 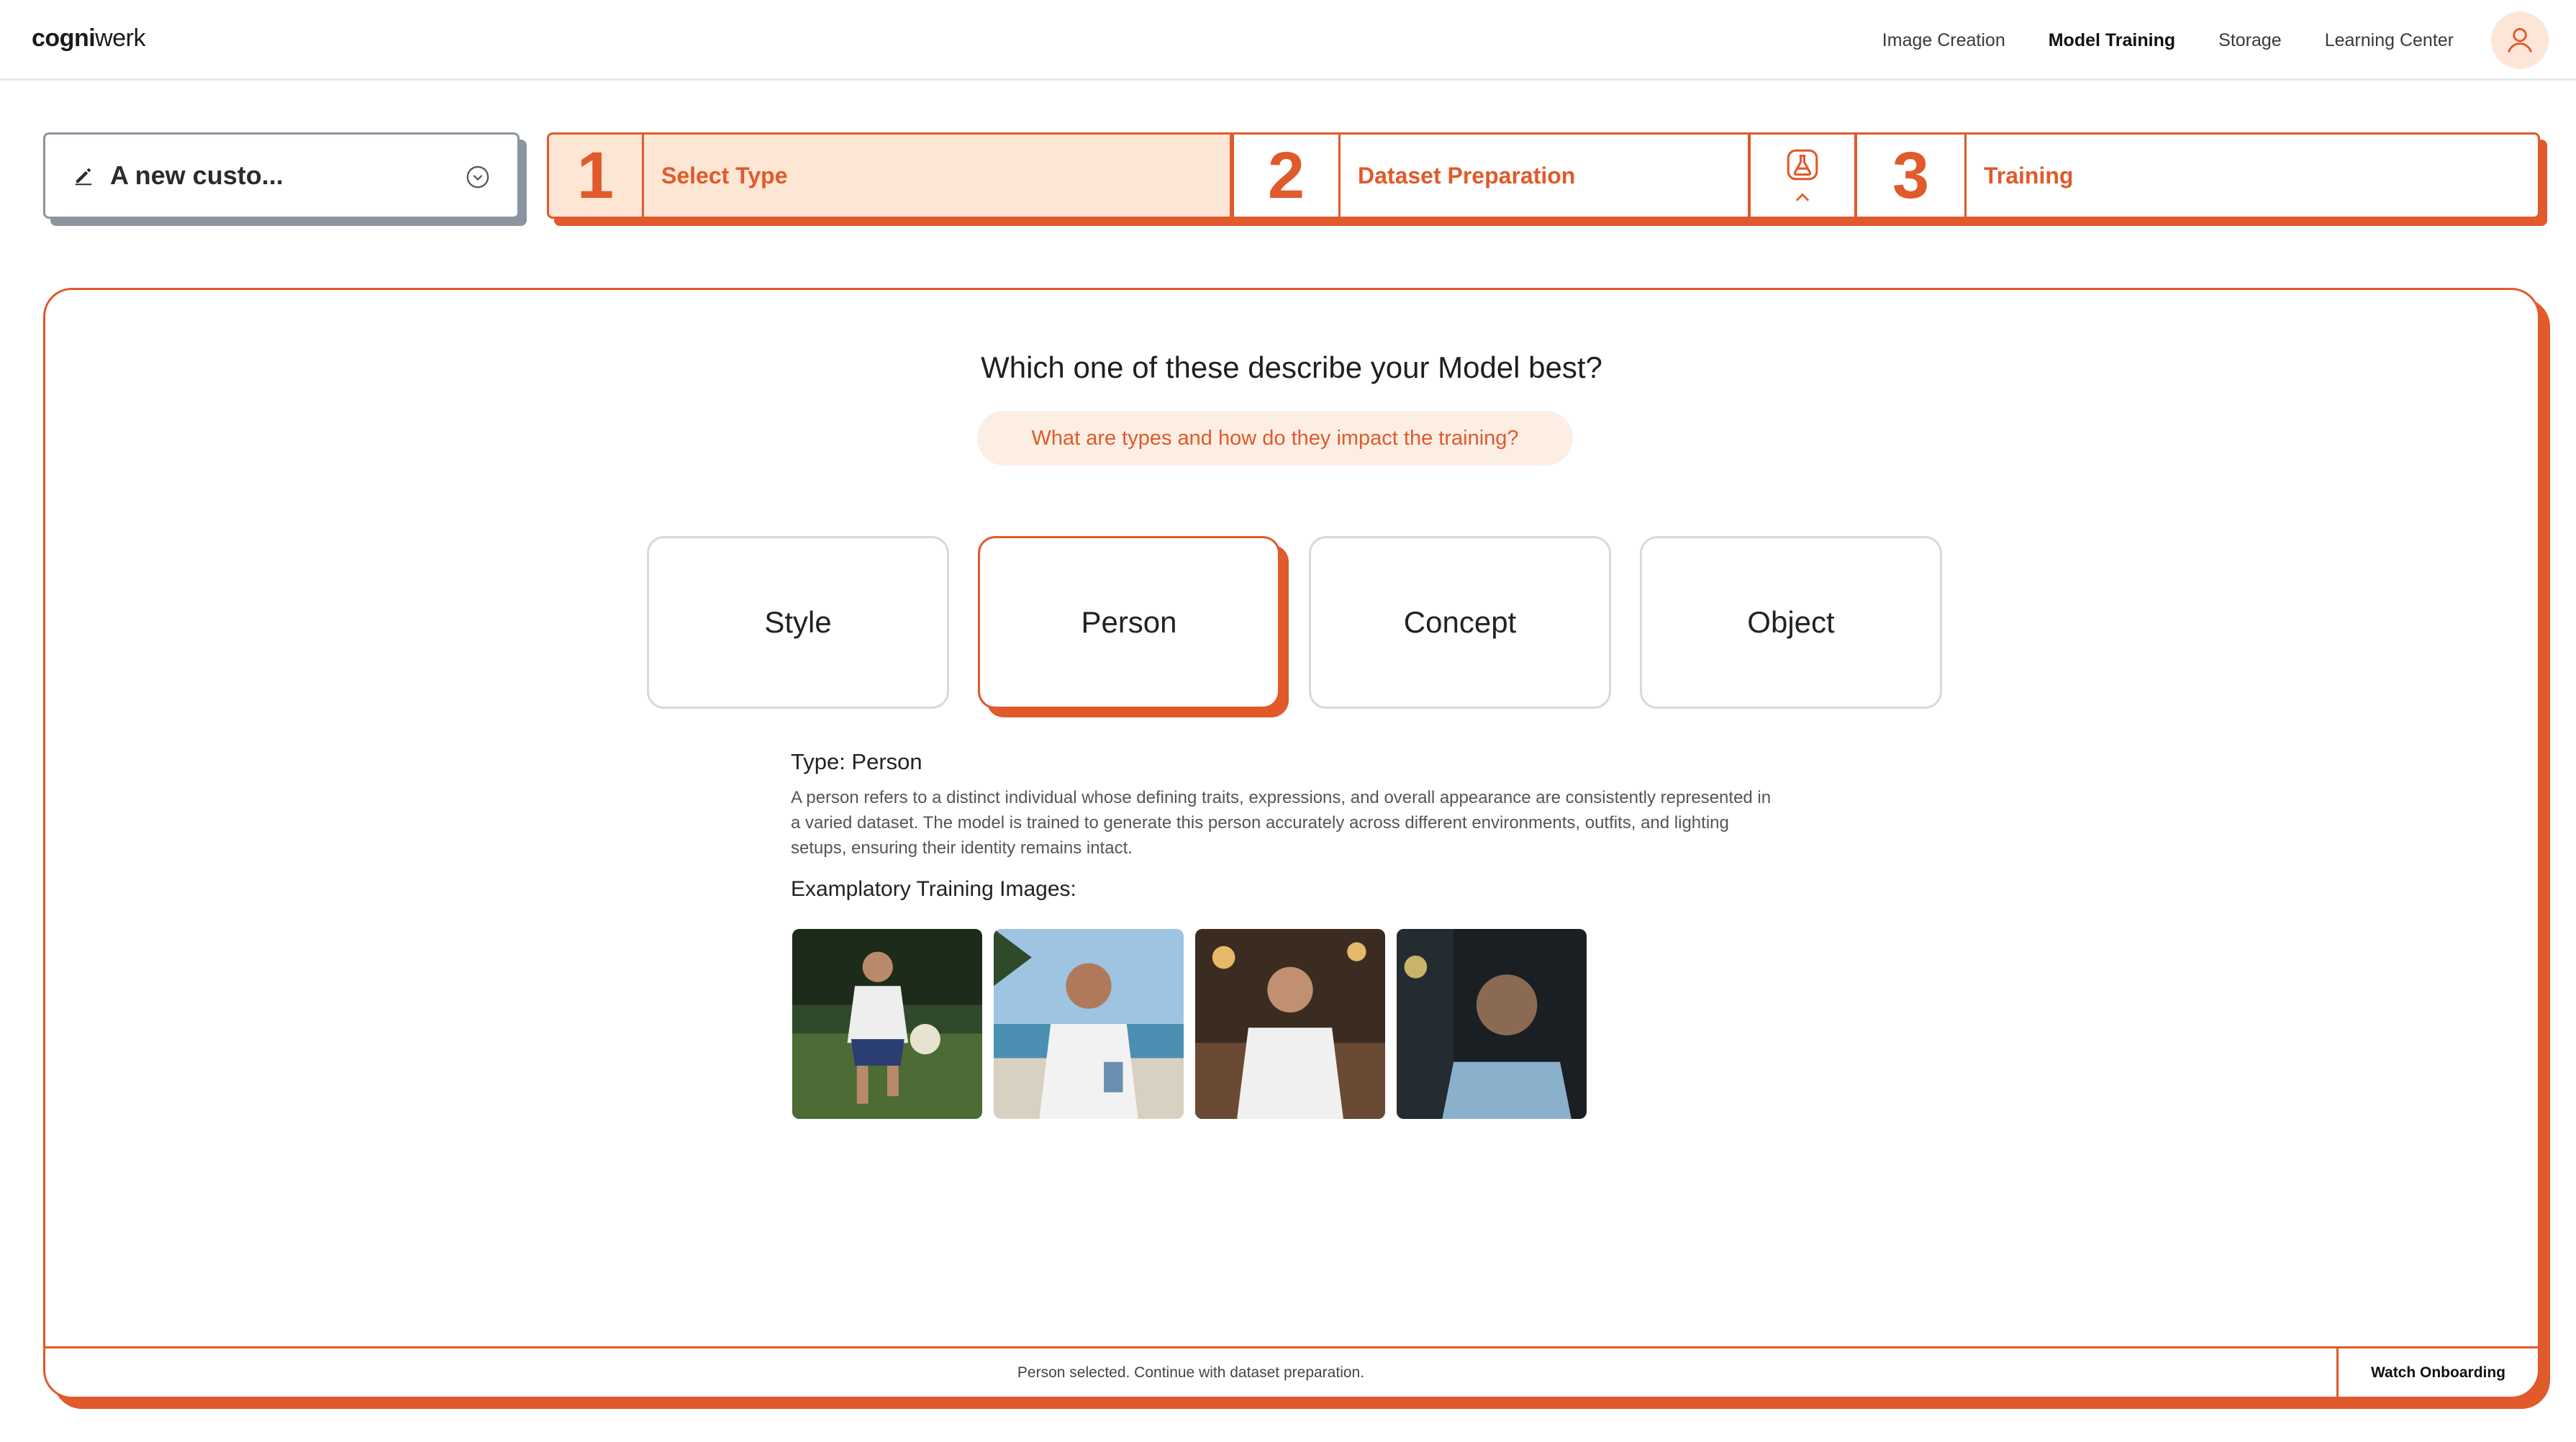 I want to click on type-card-person: Person, so click(x=1129, y=622).